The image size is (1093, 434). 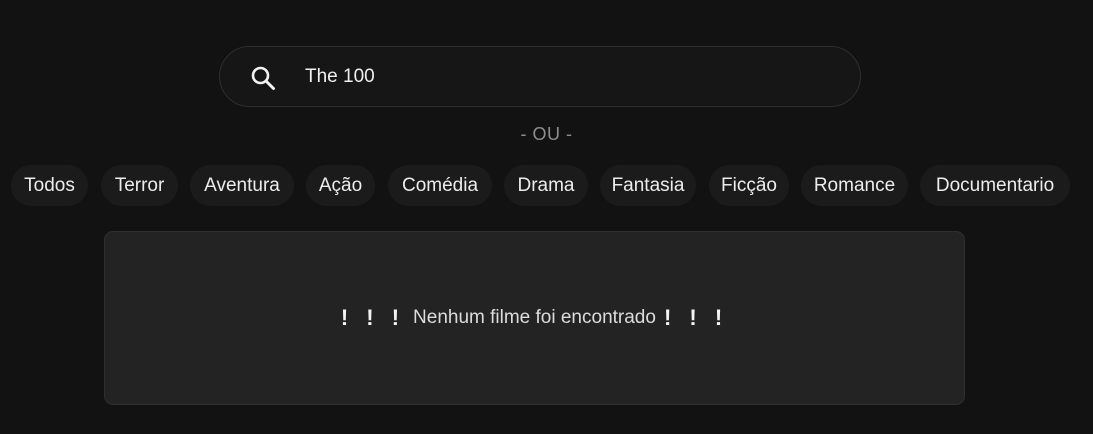 What do you see at coordinates (565, 76) in the screenshot?
I see `search-input` at bounding box center [565, 76].